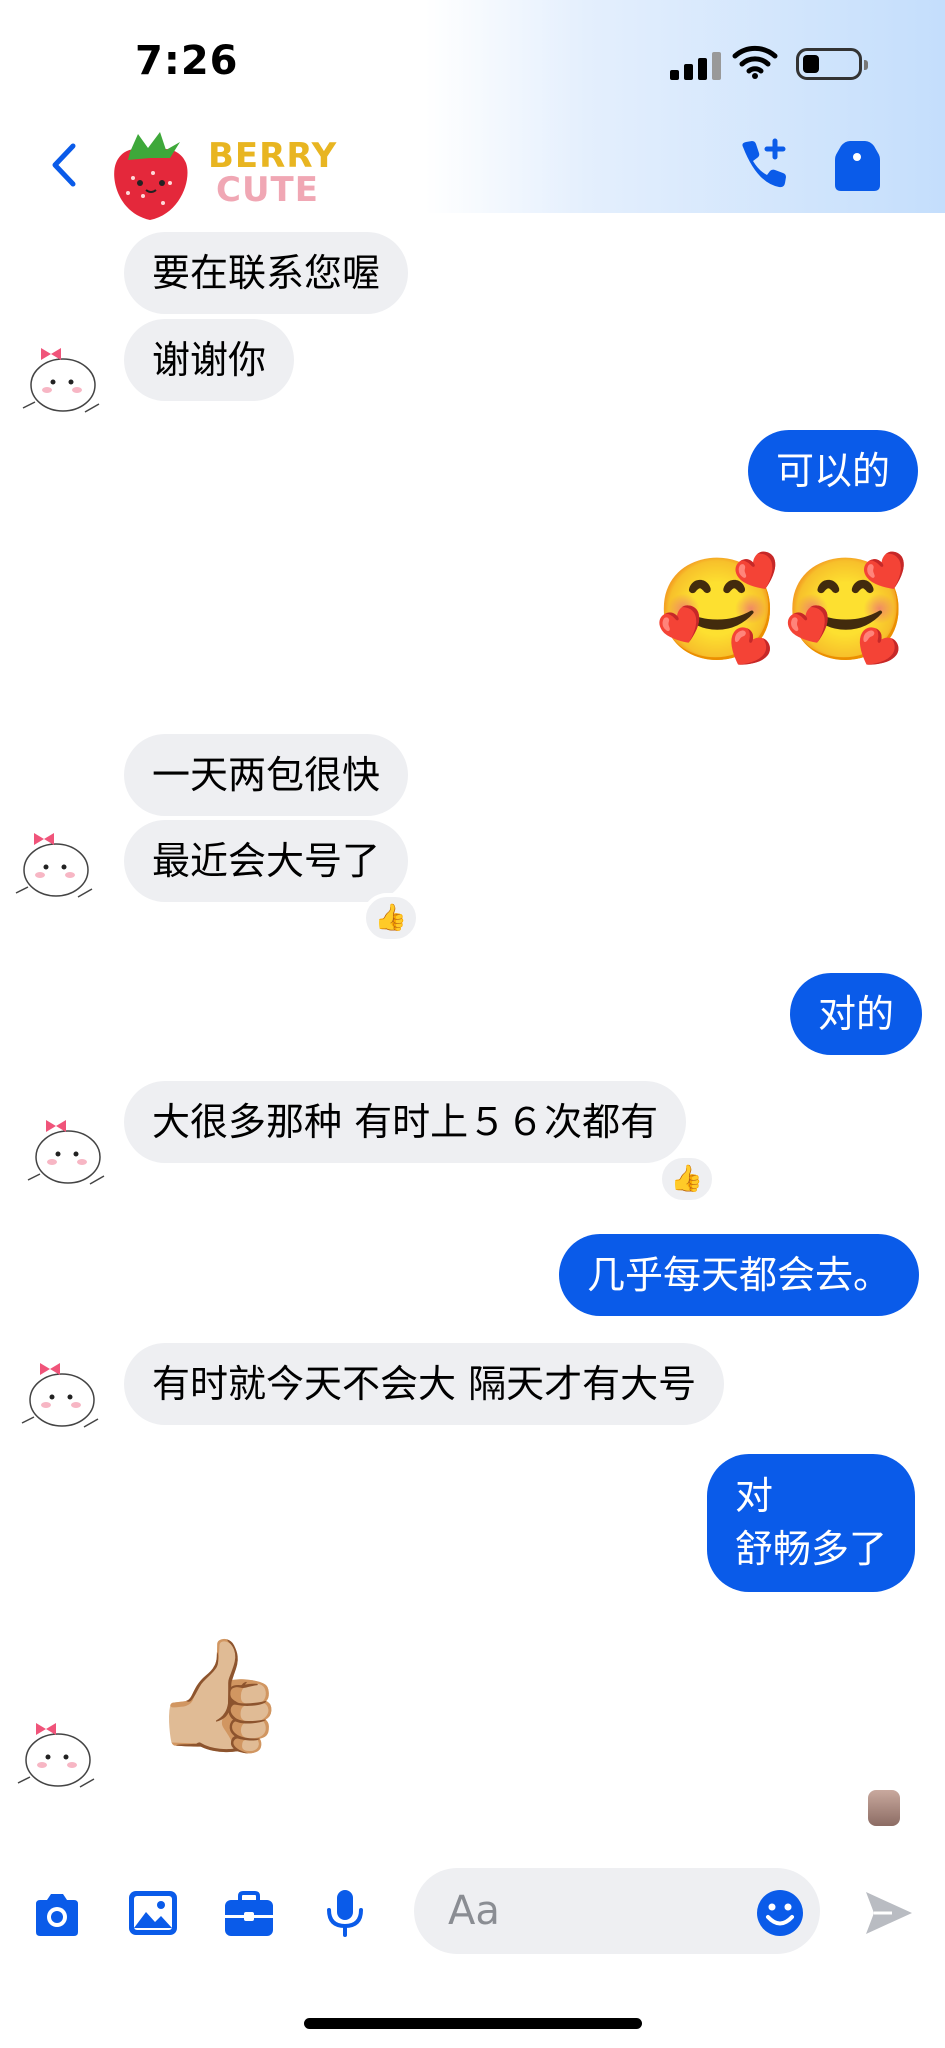 The image size is (945, 2048). I want to click on home-indicator, so click(473, 2023).